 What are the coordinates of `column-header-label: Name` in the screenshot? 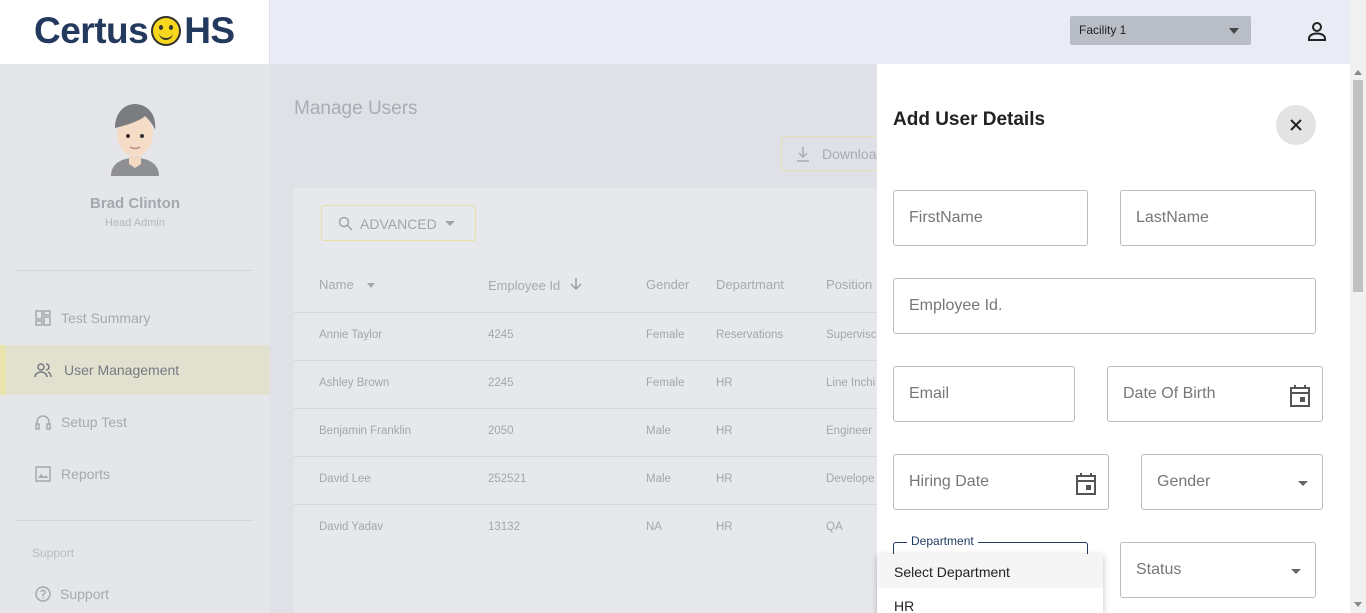 It's located at (336, 284).